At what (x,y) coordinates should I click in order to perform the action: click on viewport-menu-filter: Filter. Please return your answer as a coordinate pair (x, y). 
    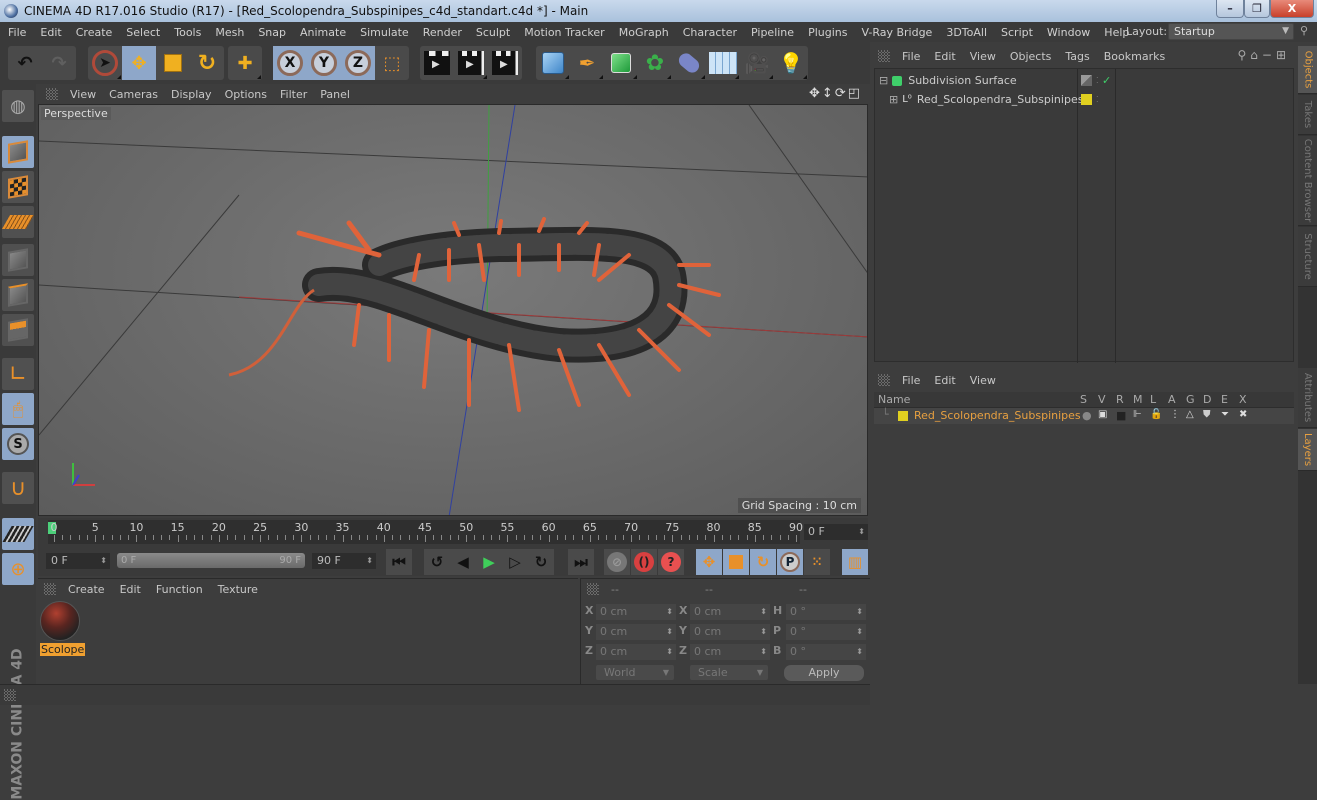
    Looking at the image, I should click on (293, 94).